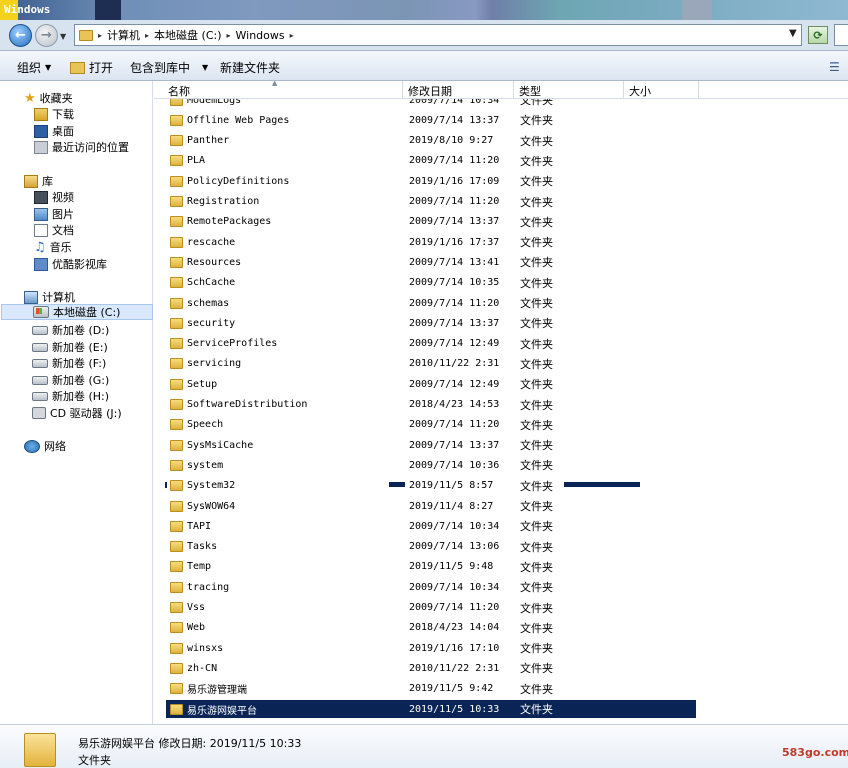  I want to click on file-name: Panther, so click(208, 141).